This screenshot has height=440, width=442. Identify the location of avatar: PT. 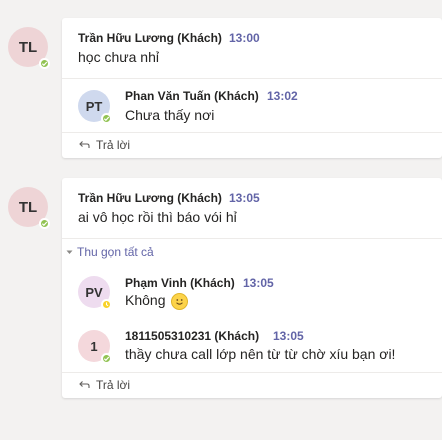
(95, 107).